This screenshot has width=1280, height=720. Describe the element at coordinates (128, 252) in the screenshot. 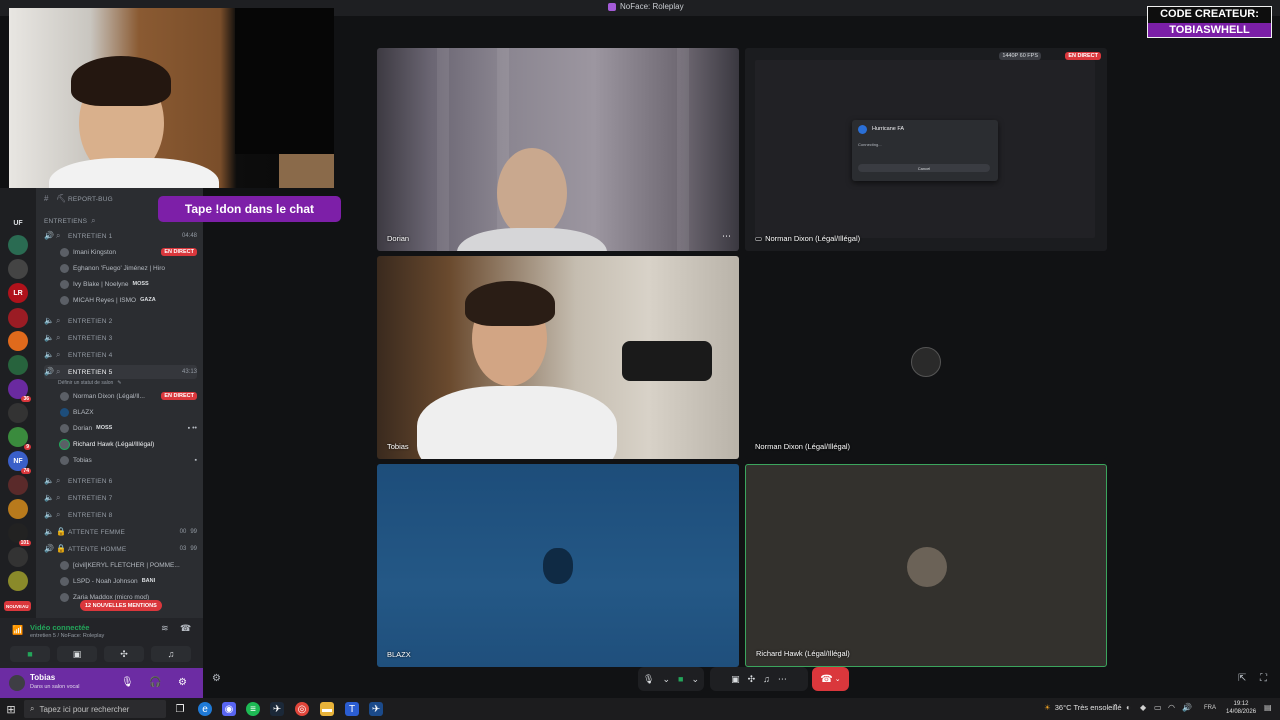

I see `voice-user: Imani Kingston EN DIRECT` at that location.